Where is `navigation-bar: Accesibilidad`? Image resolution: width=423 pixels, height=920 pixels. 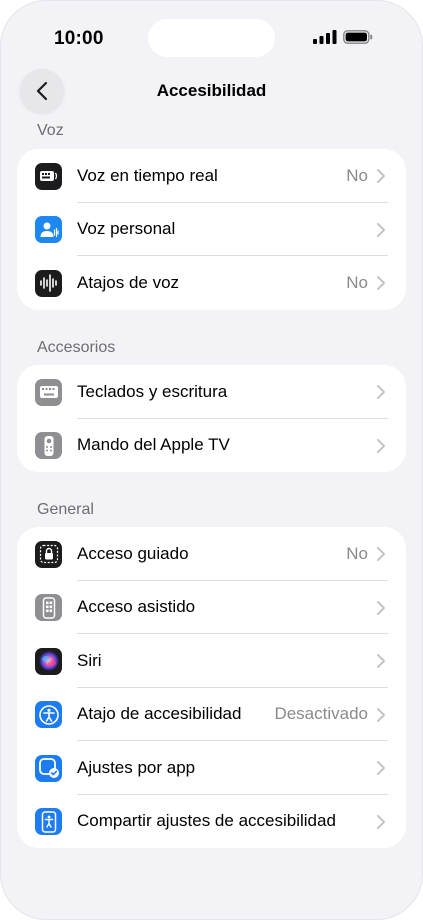
navigation-bar: Accesibilidad is located at coordinates (211, 91).